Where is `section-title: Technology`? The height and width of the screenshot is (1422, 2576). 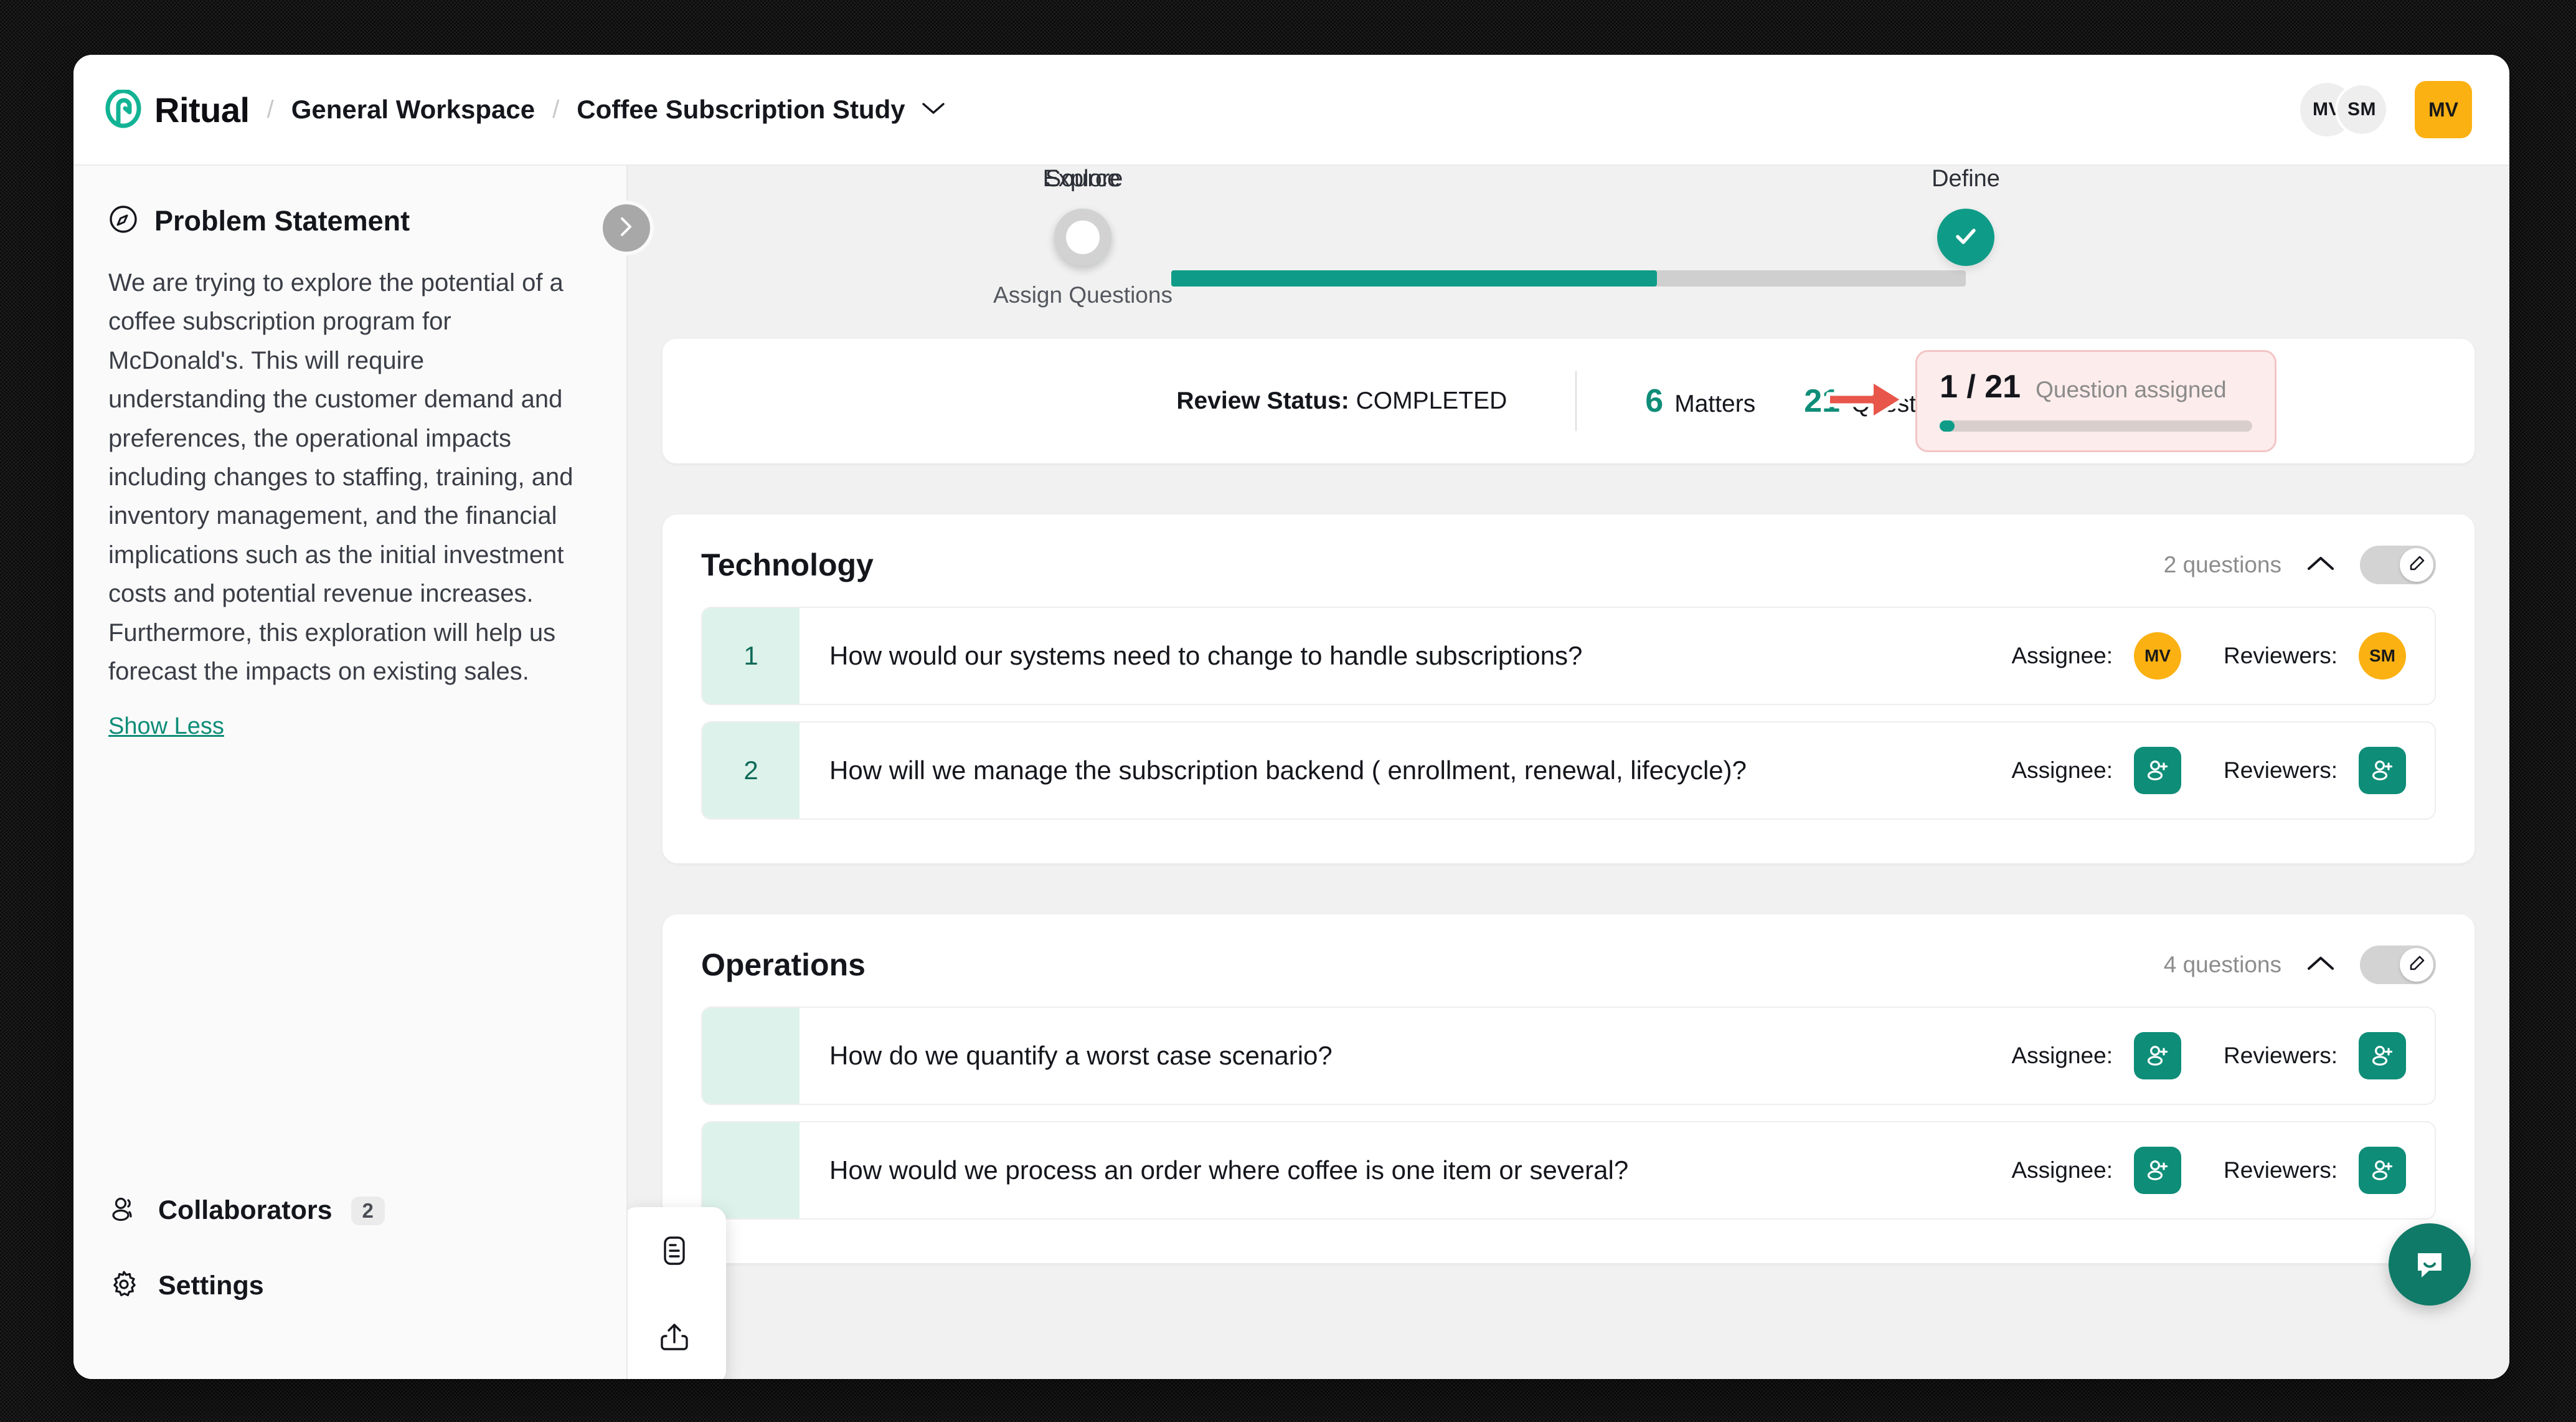 section-title: Technology is located at coordinates (787, 565).